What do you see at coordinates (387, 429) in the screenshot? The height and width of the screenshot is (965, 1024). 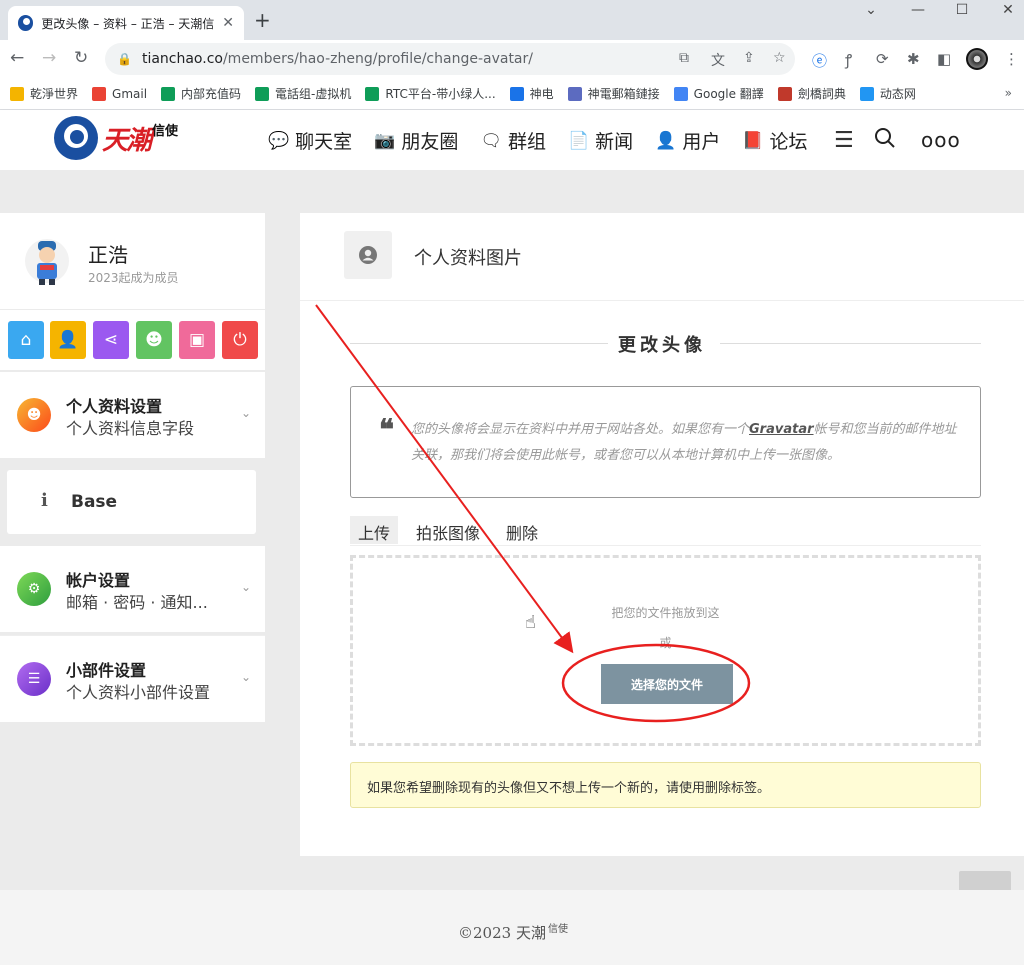 I see `quote-icon: ❝` at bounding box center [387, 429].